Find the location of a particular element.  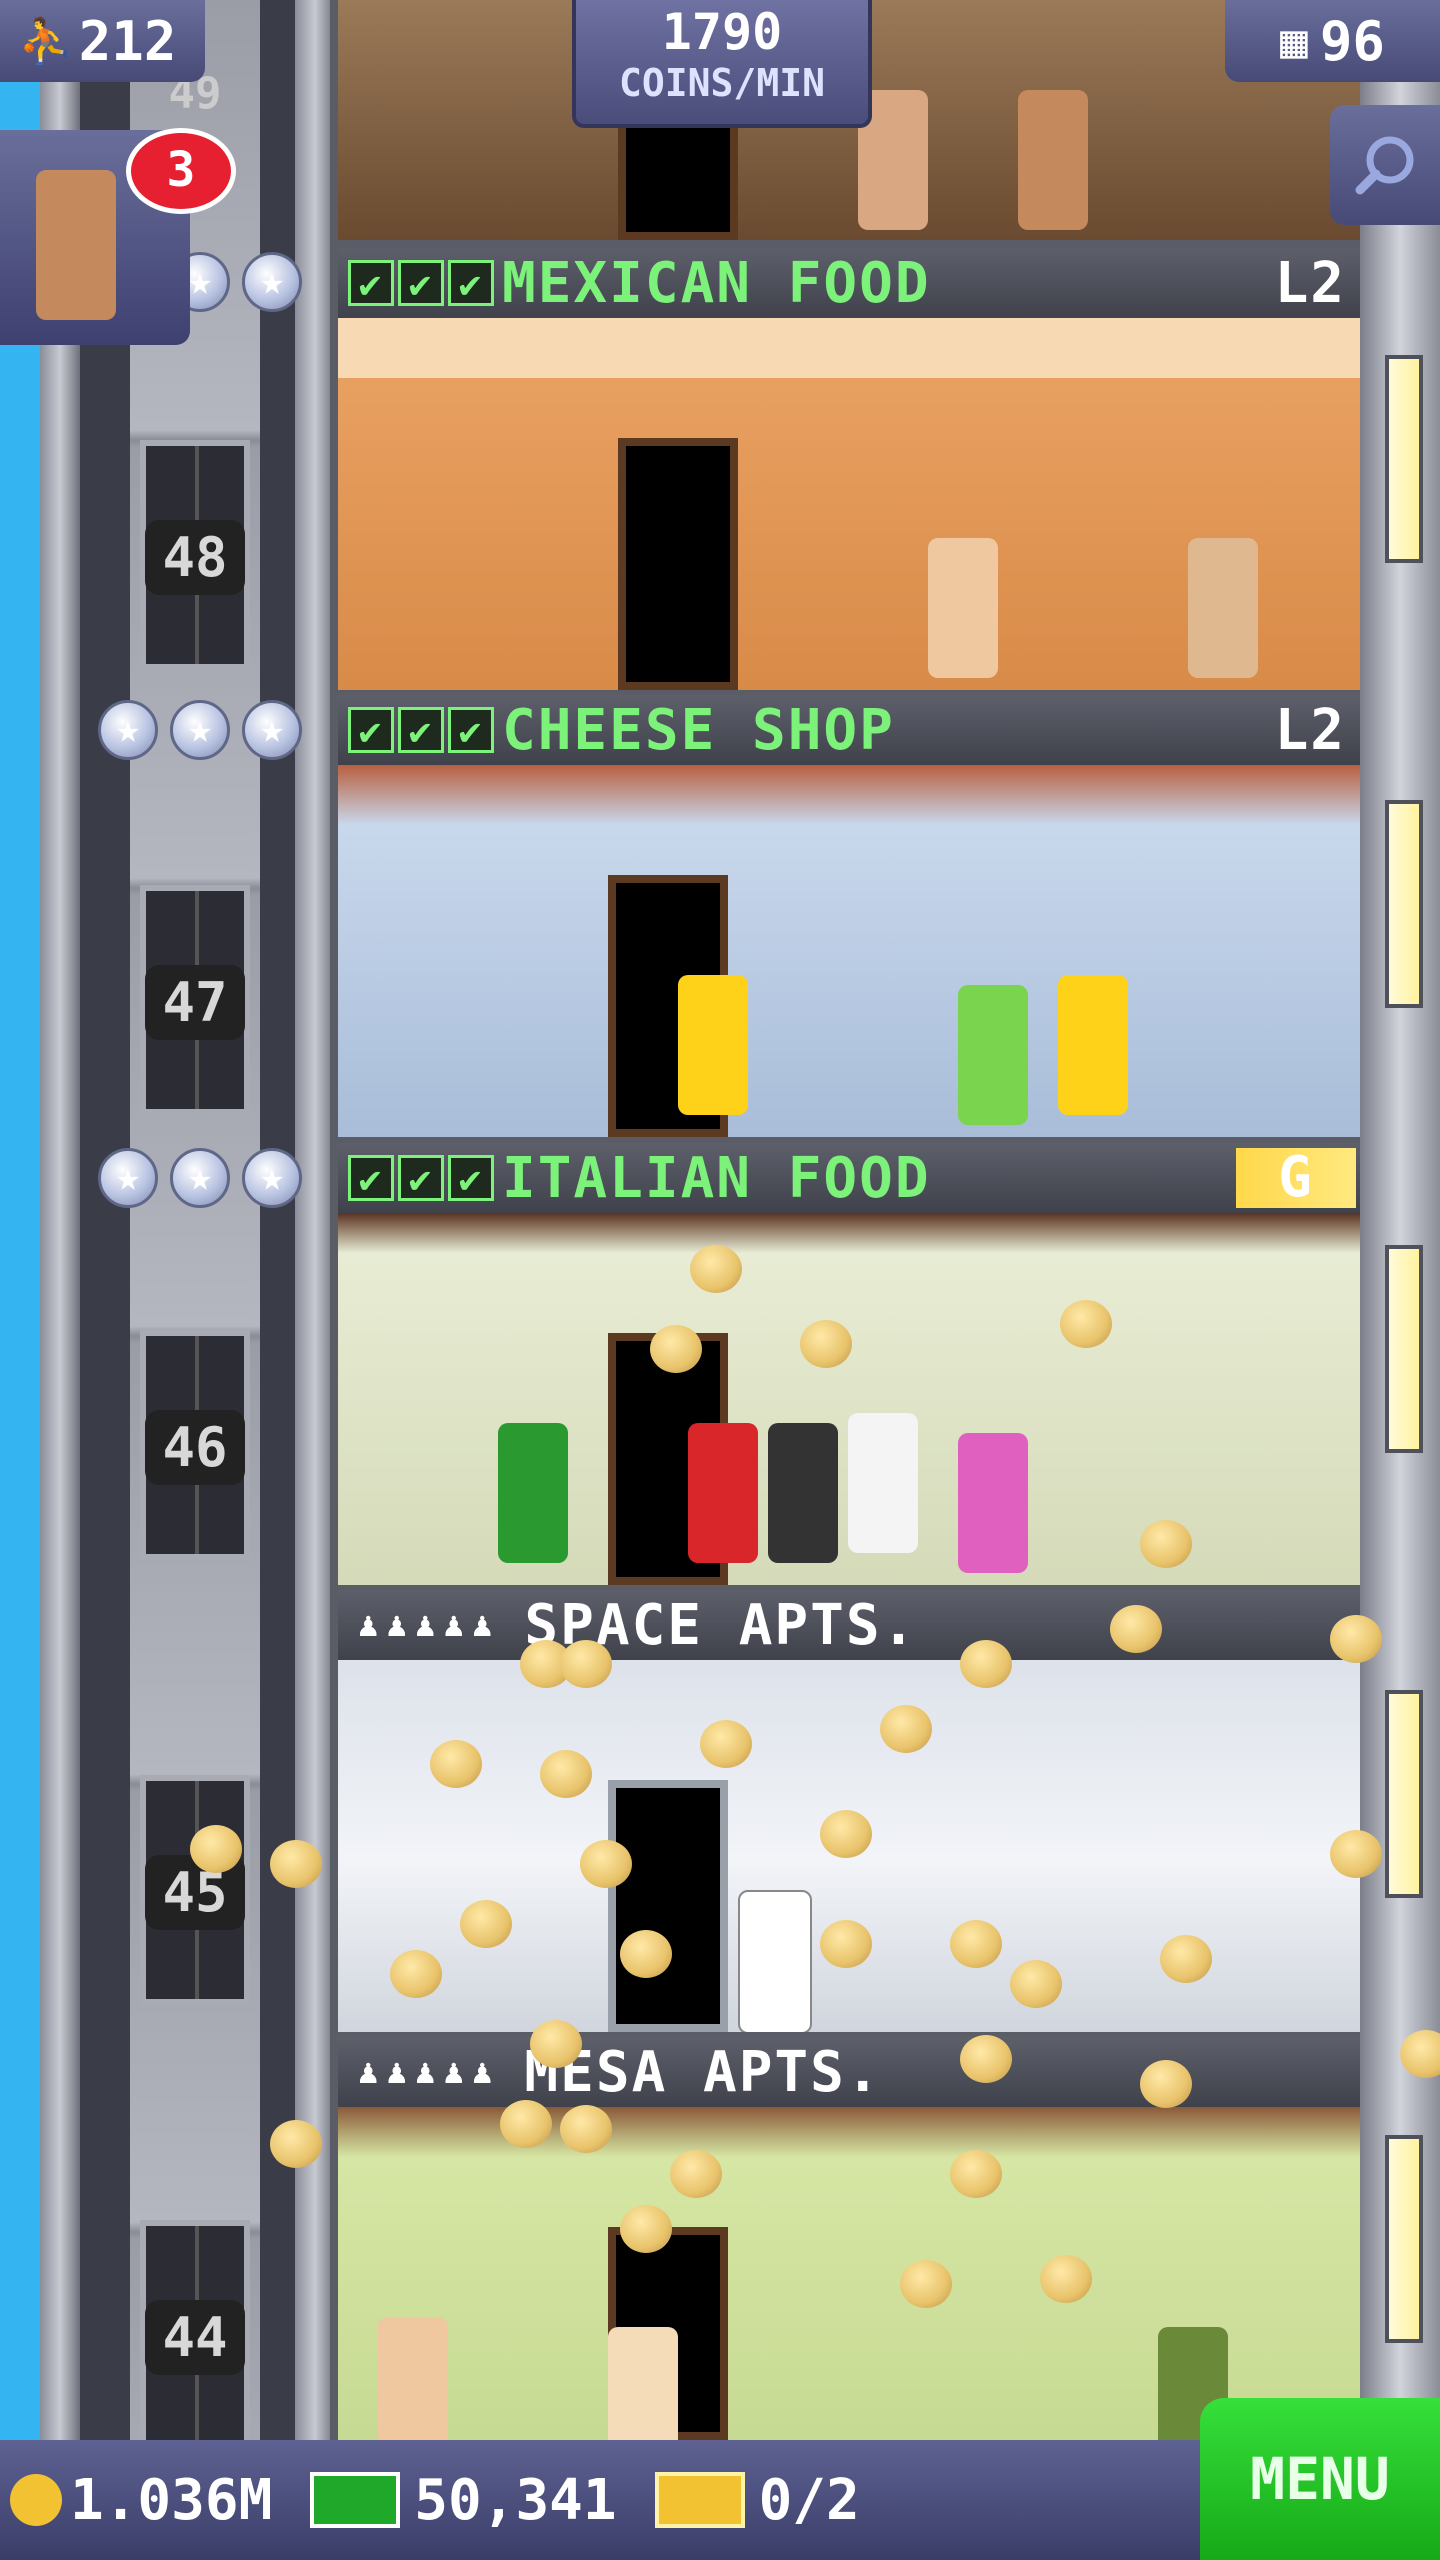

population-counter: ⛹ 212 is located at coordinates (102, 41).